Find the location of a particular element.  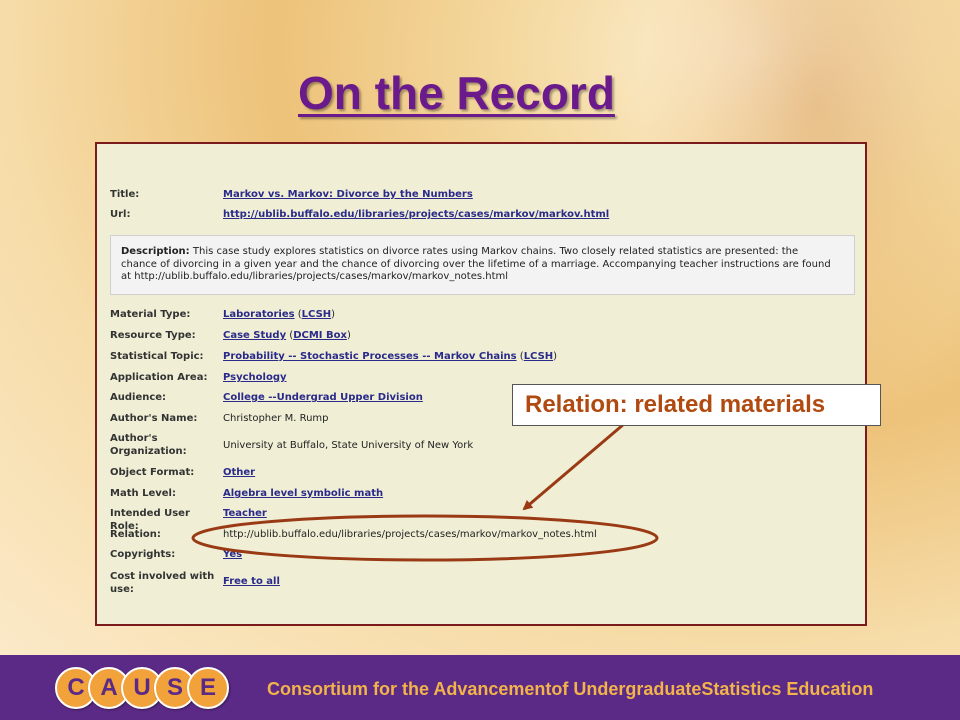

object-format-link: Other is located at coordinates (239, 472).